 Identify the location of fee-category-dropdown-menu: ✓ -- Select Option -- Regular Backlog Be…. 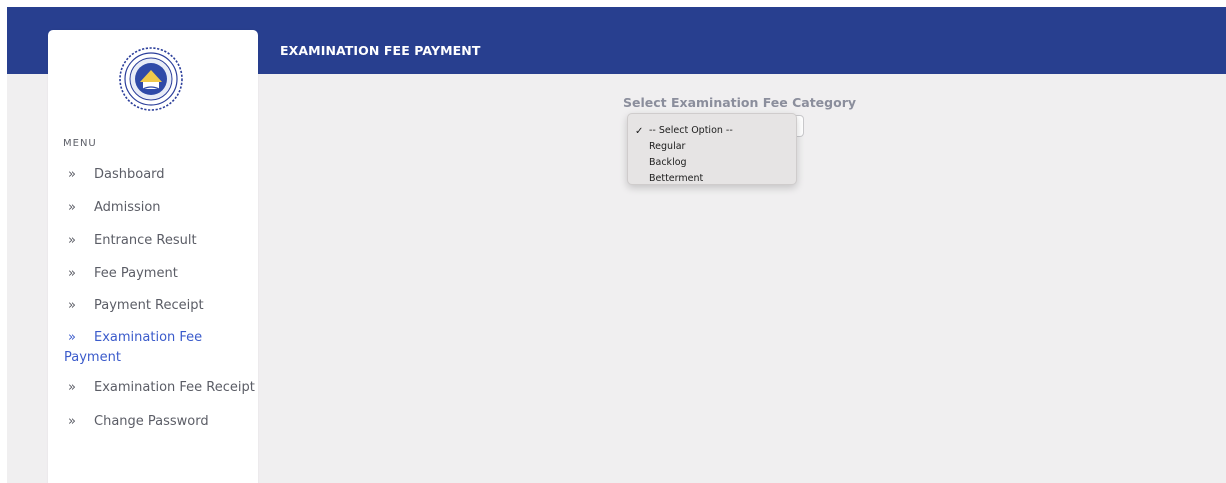
(712, 149).